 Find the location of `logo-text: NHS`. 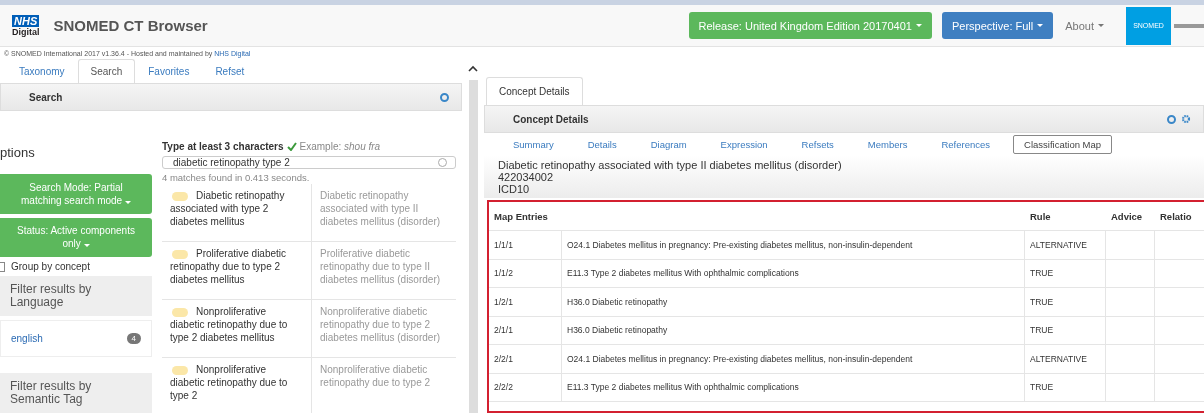

logo-text: NHS is located at coordinates (26, 20).